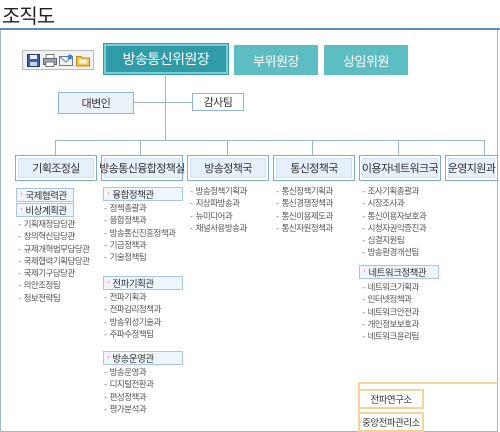  Describe the element at coordinates (391, 325) in the screenshot. I see `list-item: 개인정보보호과` at that location.